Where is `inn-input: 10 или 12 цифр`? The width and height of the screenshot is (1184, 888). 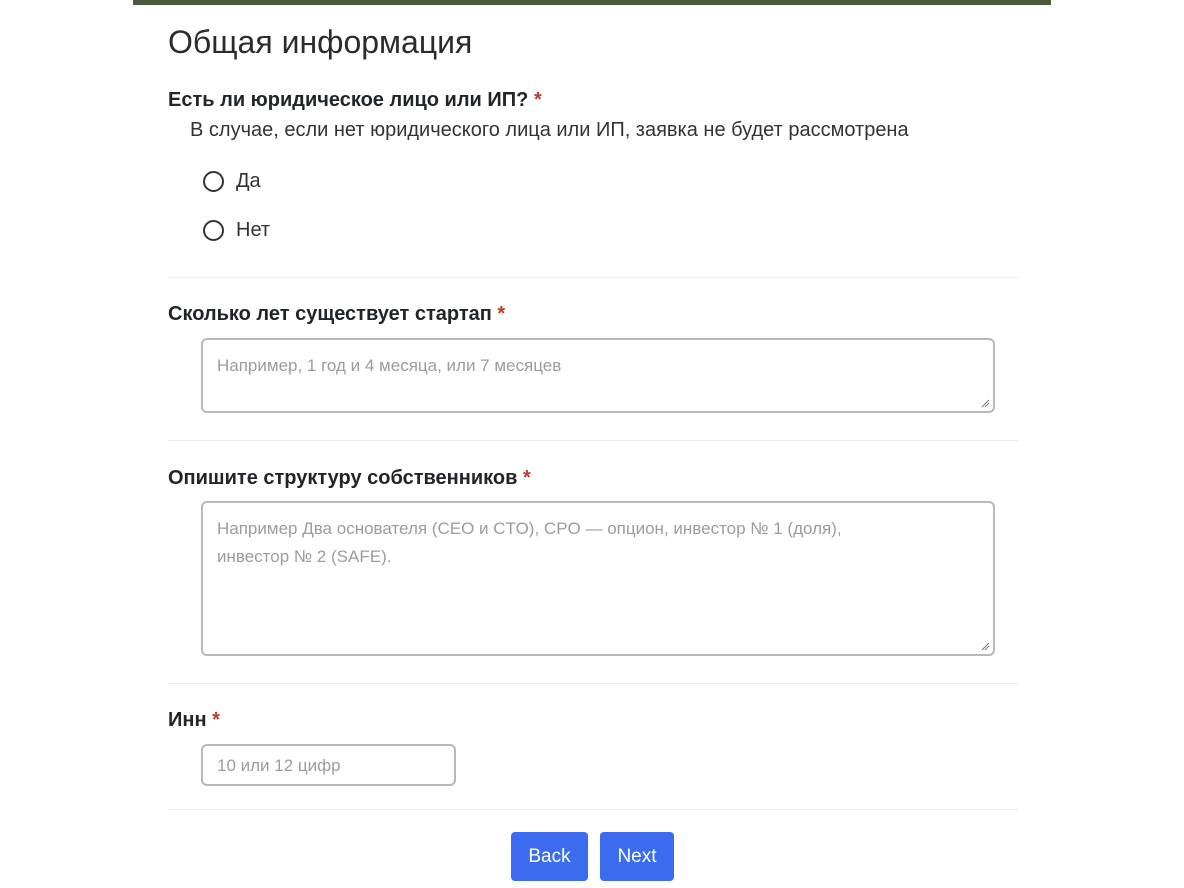
inn-input: 10 или 12 цифр is located at coordinates (328, 765).